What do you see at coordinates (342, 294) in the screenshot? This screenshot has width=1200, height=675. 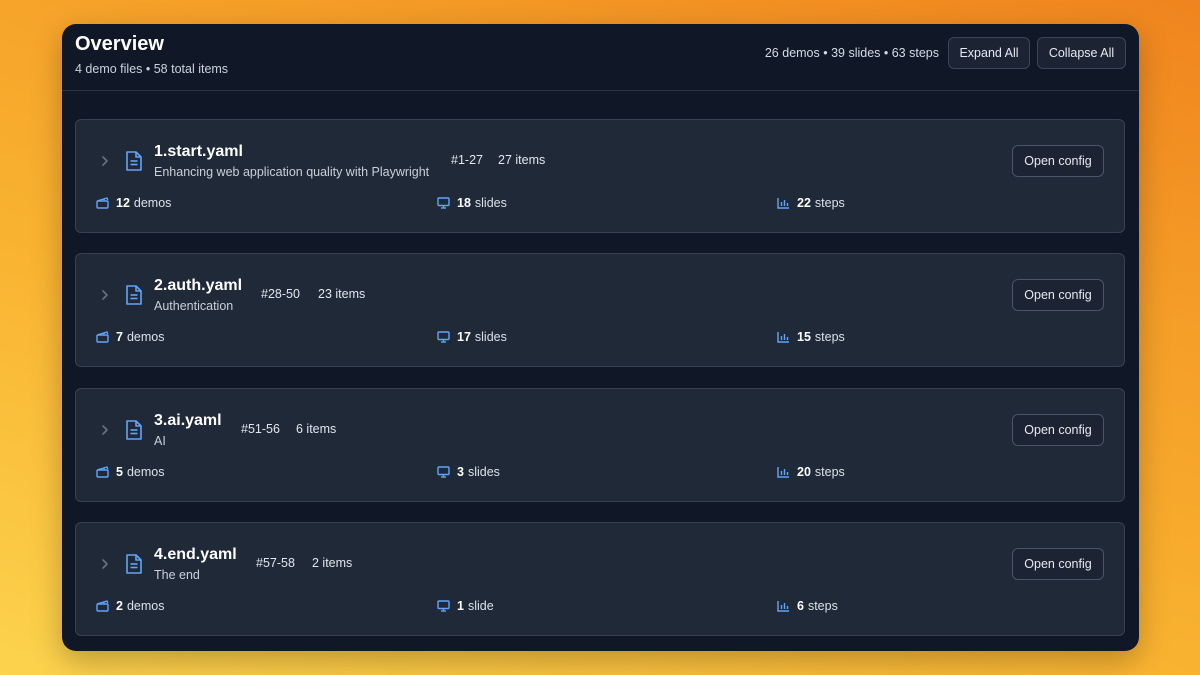 I see `item-count: 23 items` at bounding box center [342, 294].